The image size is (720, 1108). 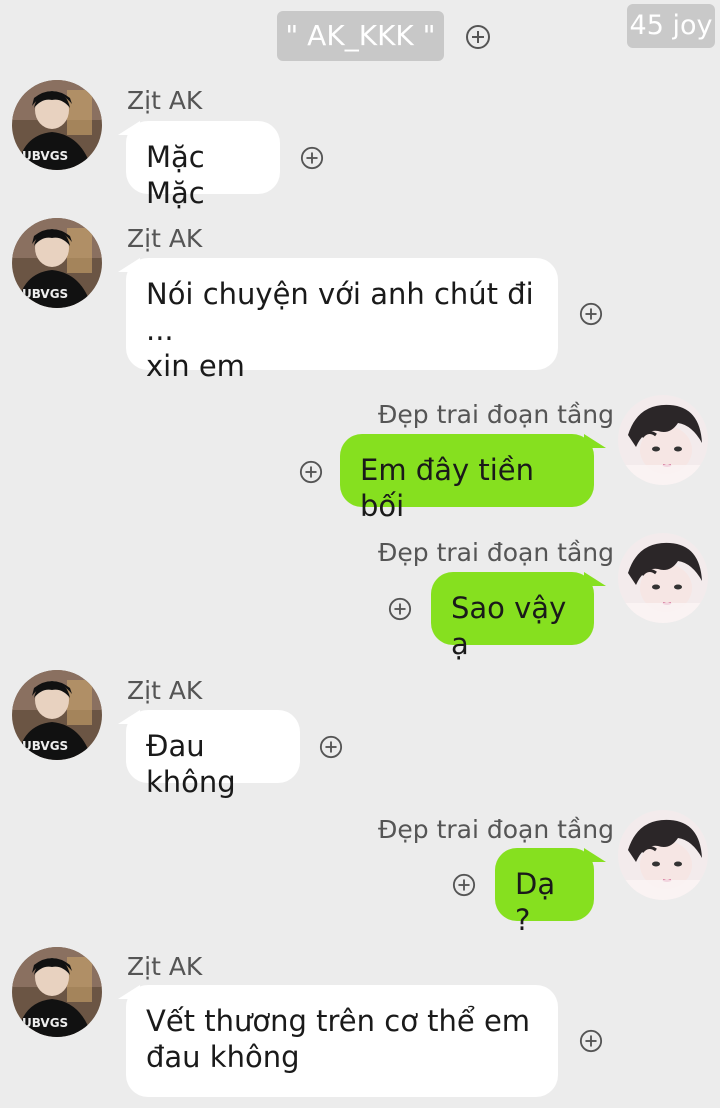 I want to click on message-bubble: Nói chuyện với anh chút đi ... xin em, so click(x=342, y=320).